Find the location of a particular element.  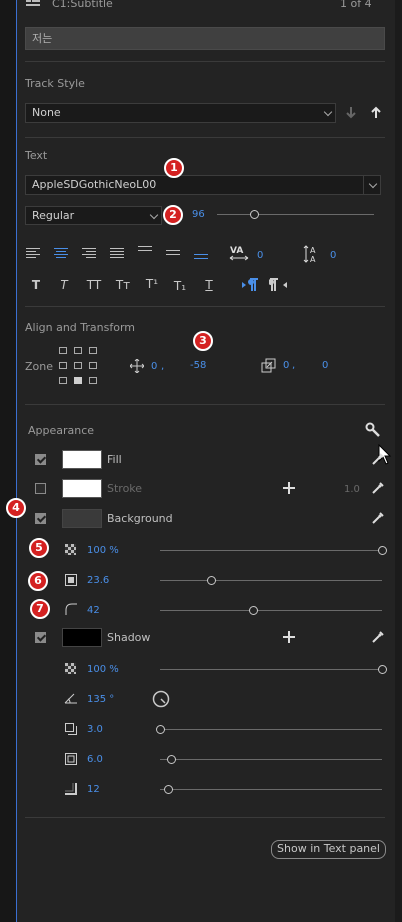

add-stroke-plus-icon is located at coordinates (289, 488).